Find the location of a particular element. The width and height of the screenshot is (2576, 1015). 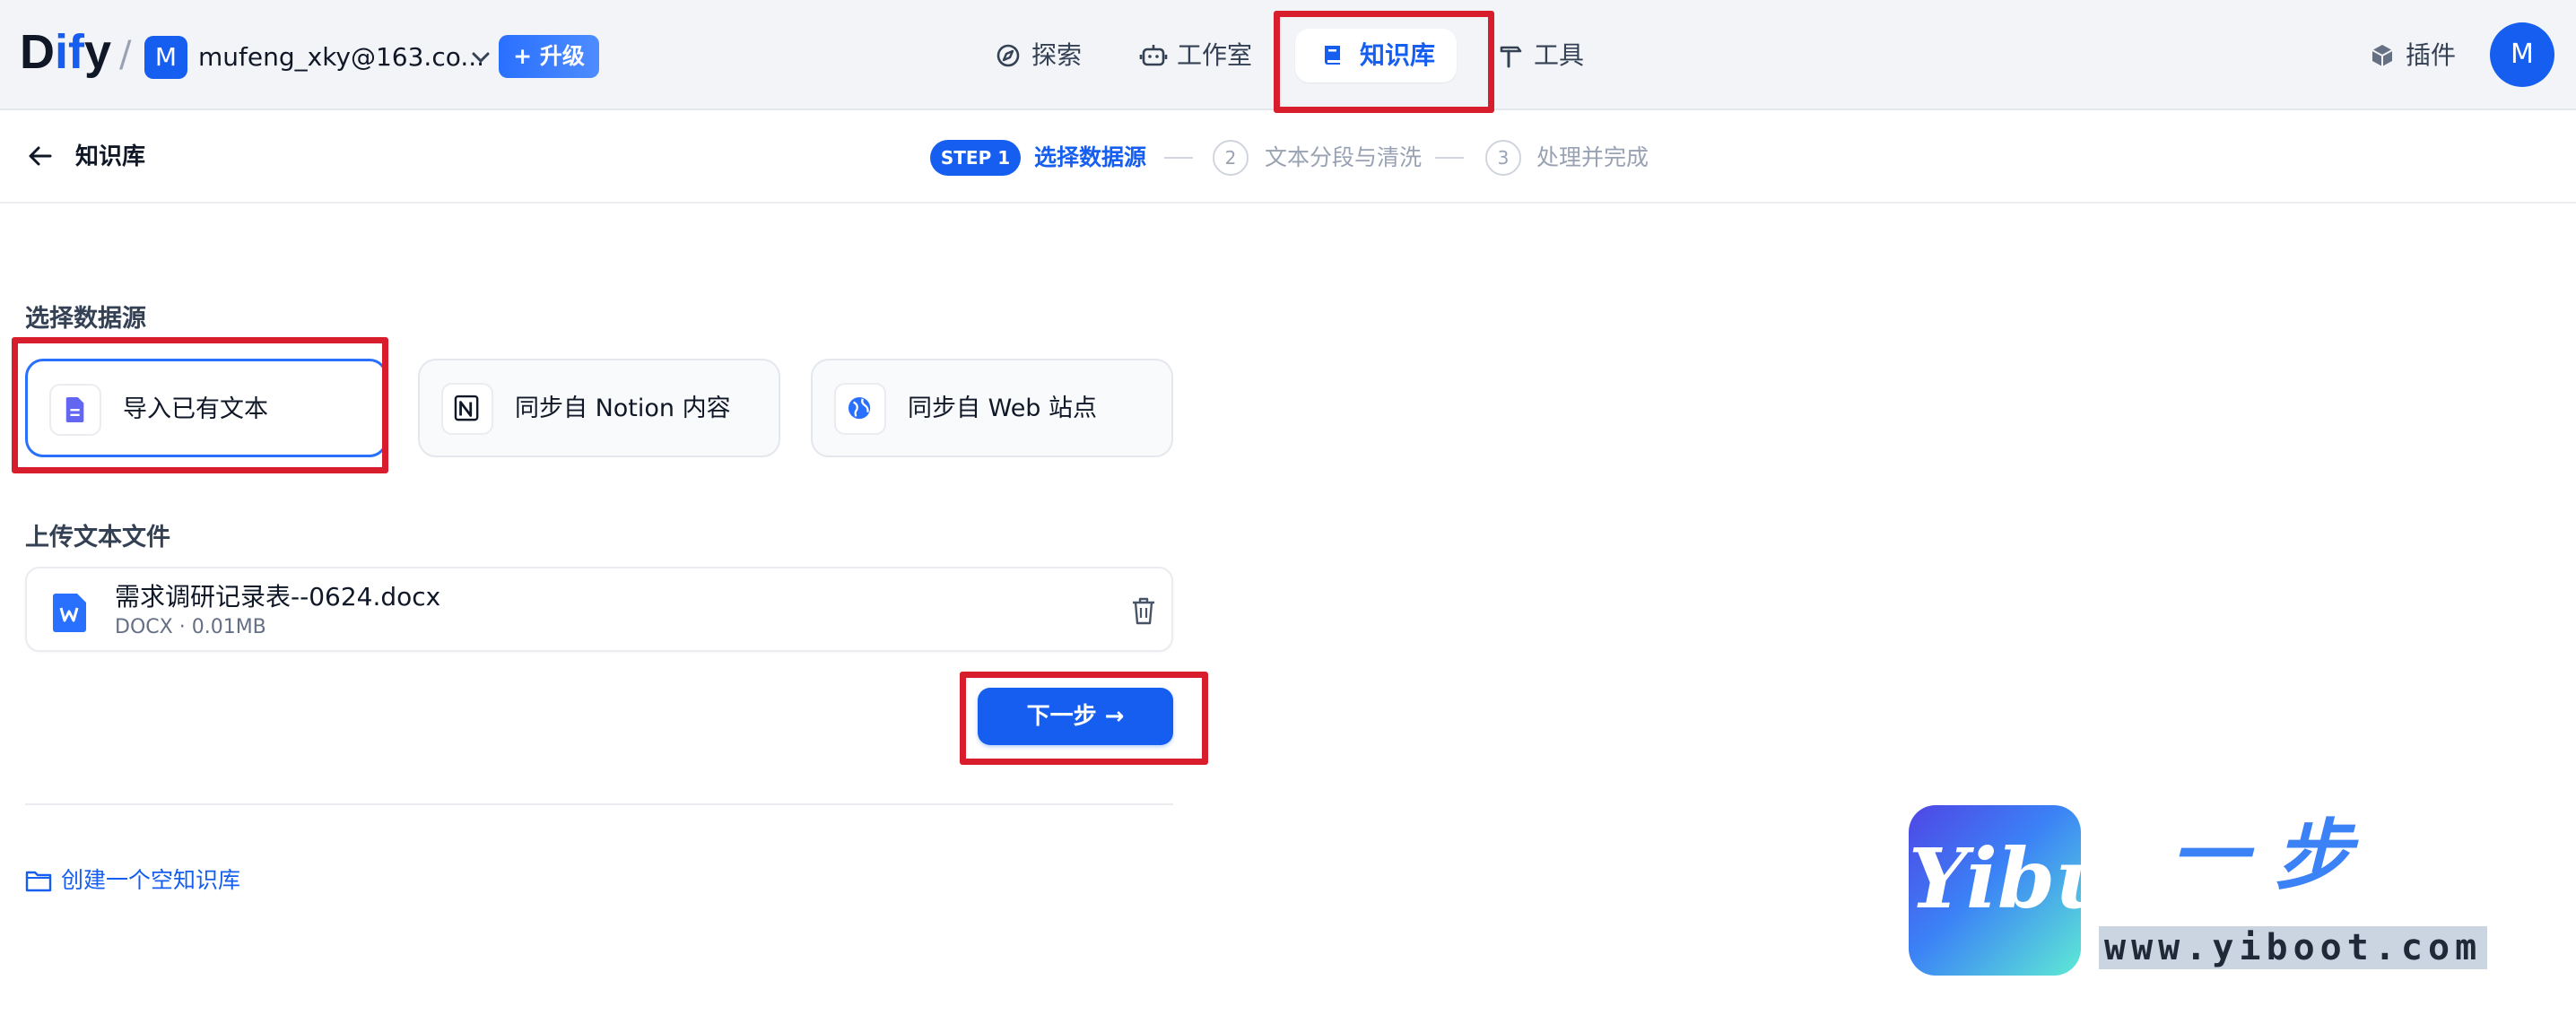

folder-icon is located at coordinates (38, 882).